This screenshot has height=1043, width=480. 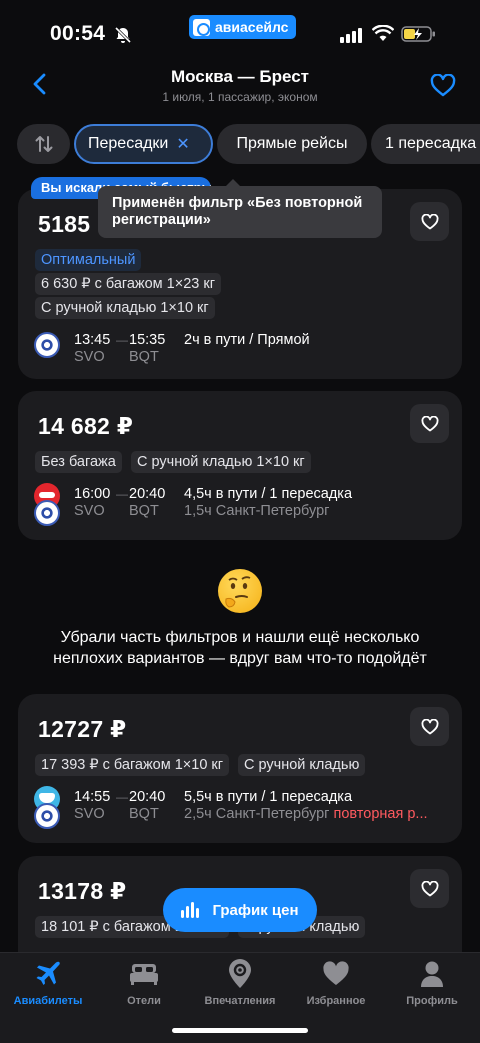 I want to click on ticket-price: 14 682 ₽, so click(x=86, y=426).